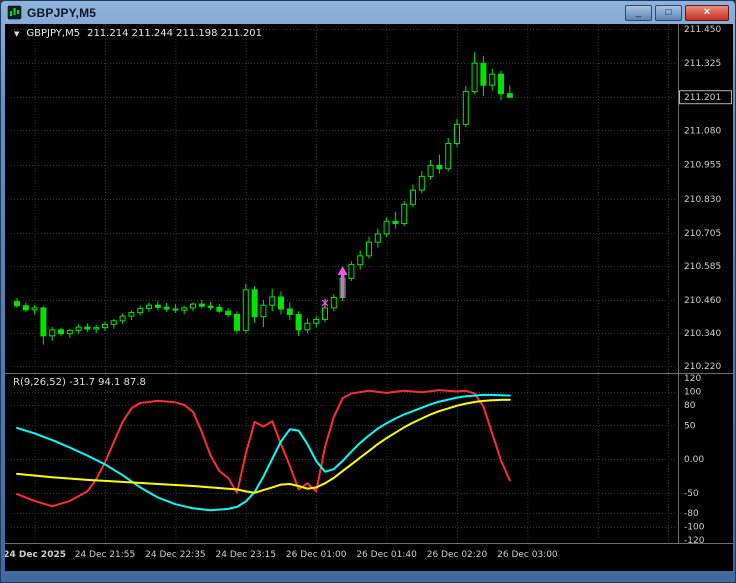  Describe the element at coordinates (702, 98) in the screenshot. I see `svg-text: 211.201` at that location.